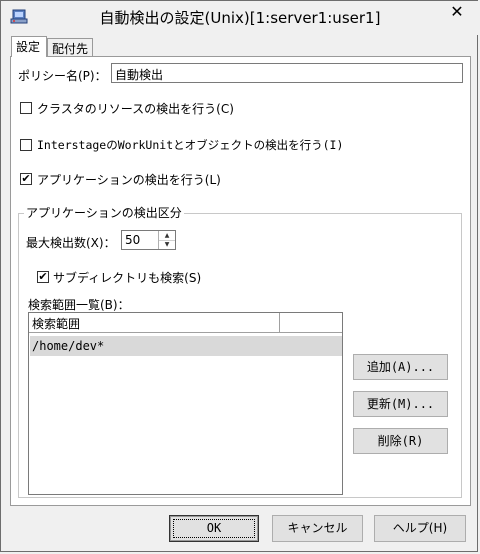 This screenshot has width=480, height=554. I want to click on tab-settings: 設定, so click(29, 46).